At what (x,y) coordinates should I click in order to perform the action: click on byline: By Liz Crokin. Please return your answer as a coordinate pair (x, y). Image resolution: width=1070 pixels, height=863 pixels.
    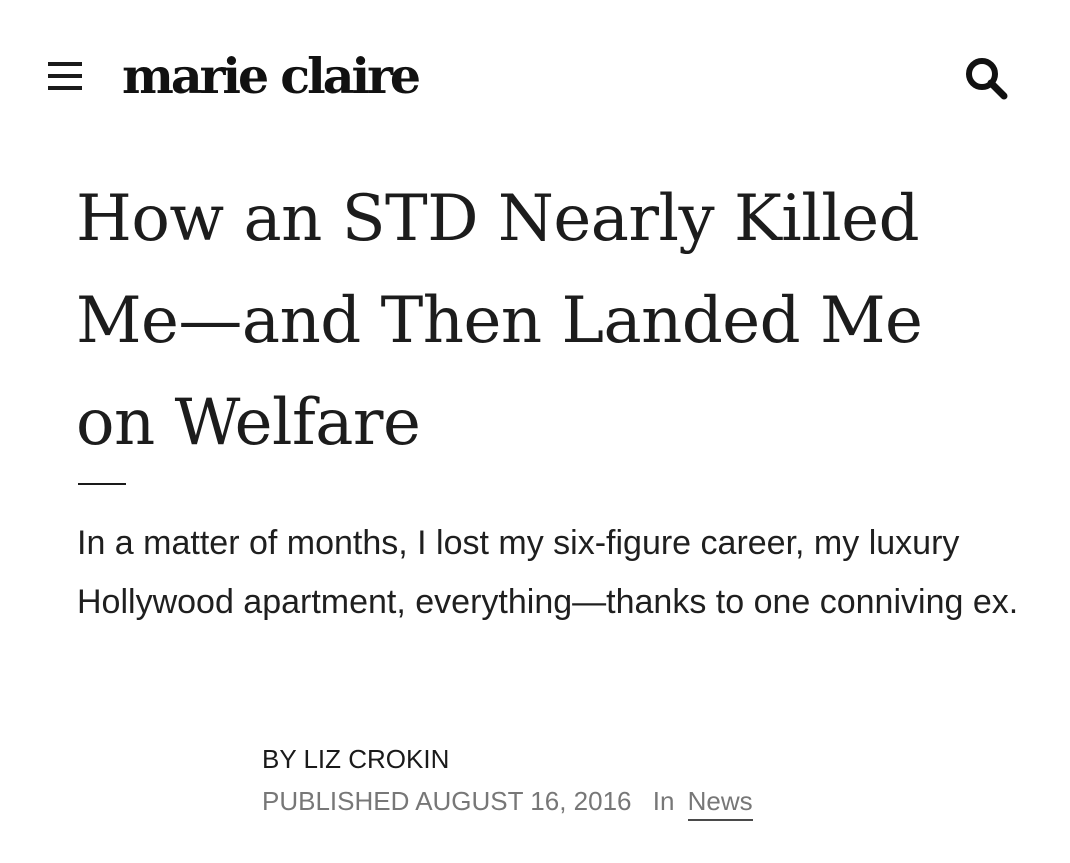
    Looking at the image, I should click on (355, 759).